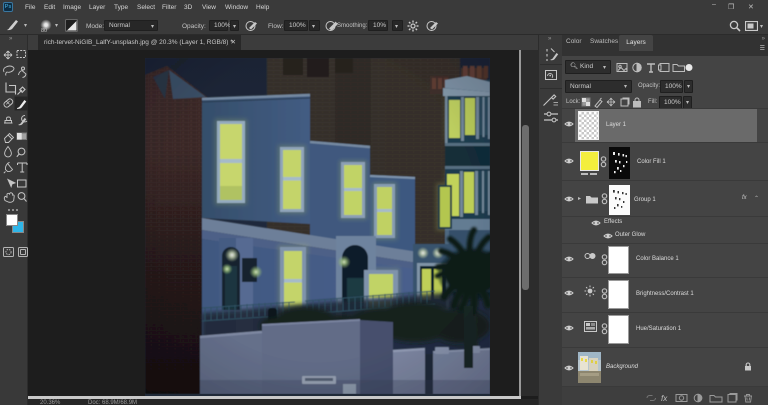 This screenshot has height=405, width=768. I want to click on svg-text: fx, so click(664, 398).